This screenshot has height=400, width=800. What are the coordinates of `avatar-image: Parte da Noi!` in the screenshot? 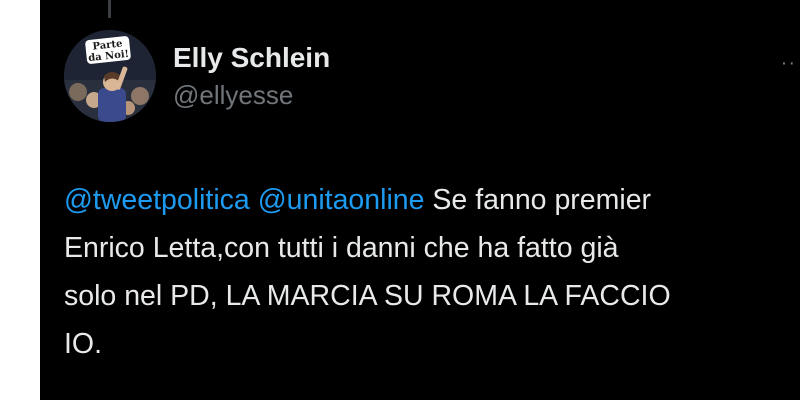 It's located at (110, 76).